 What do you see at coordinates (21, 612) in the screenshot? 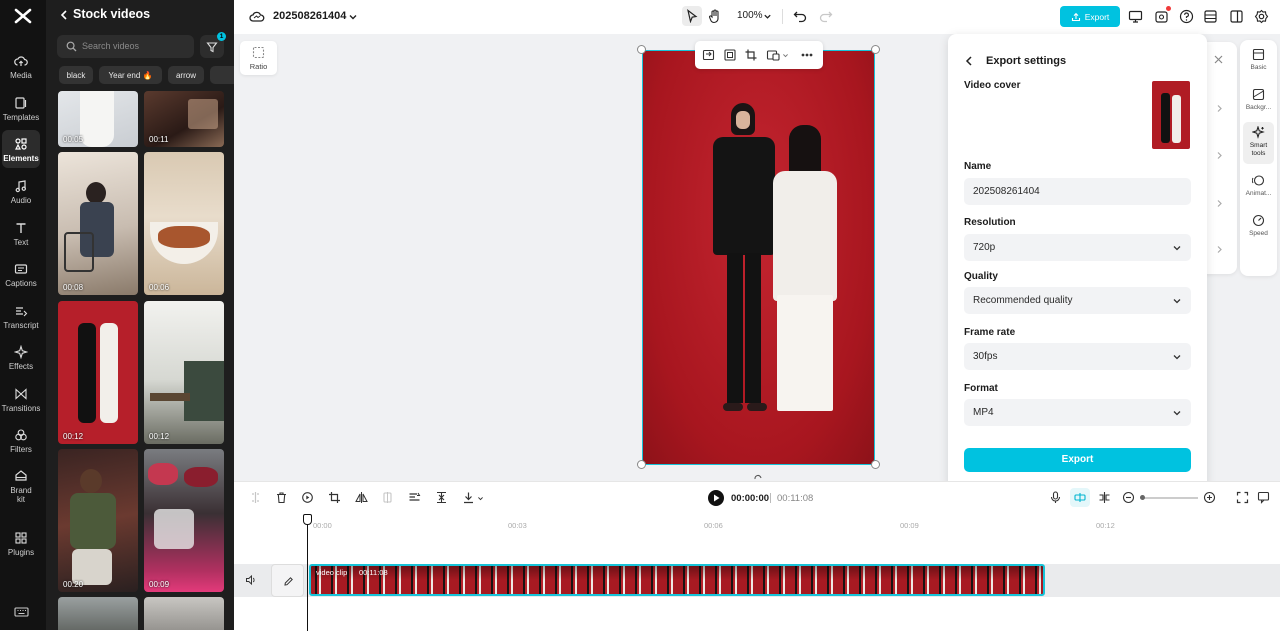
I see `keyboard-icon` at bounding box center [21, 612].